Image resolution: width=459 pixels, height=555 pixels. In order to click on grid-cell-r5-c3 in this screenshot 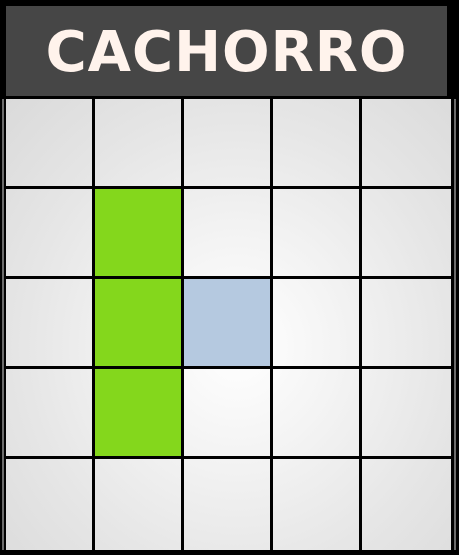, I will do `click(228, 504)`.